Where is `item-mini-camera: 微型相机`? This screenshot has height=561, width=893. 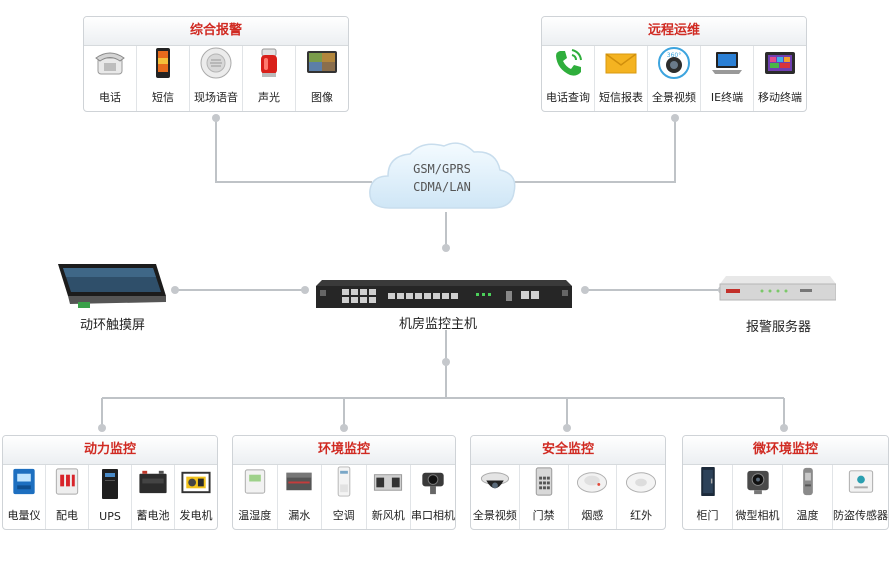 item-mini-camera: 微型相机 is located at coordinates (758, 497).